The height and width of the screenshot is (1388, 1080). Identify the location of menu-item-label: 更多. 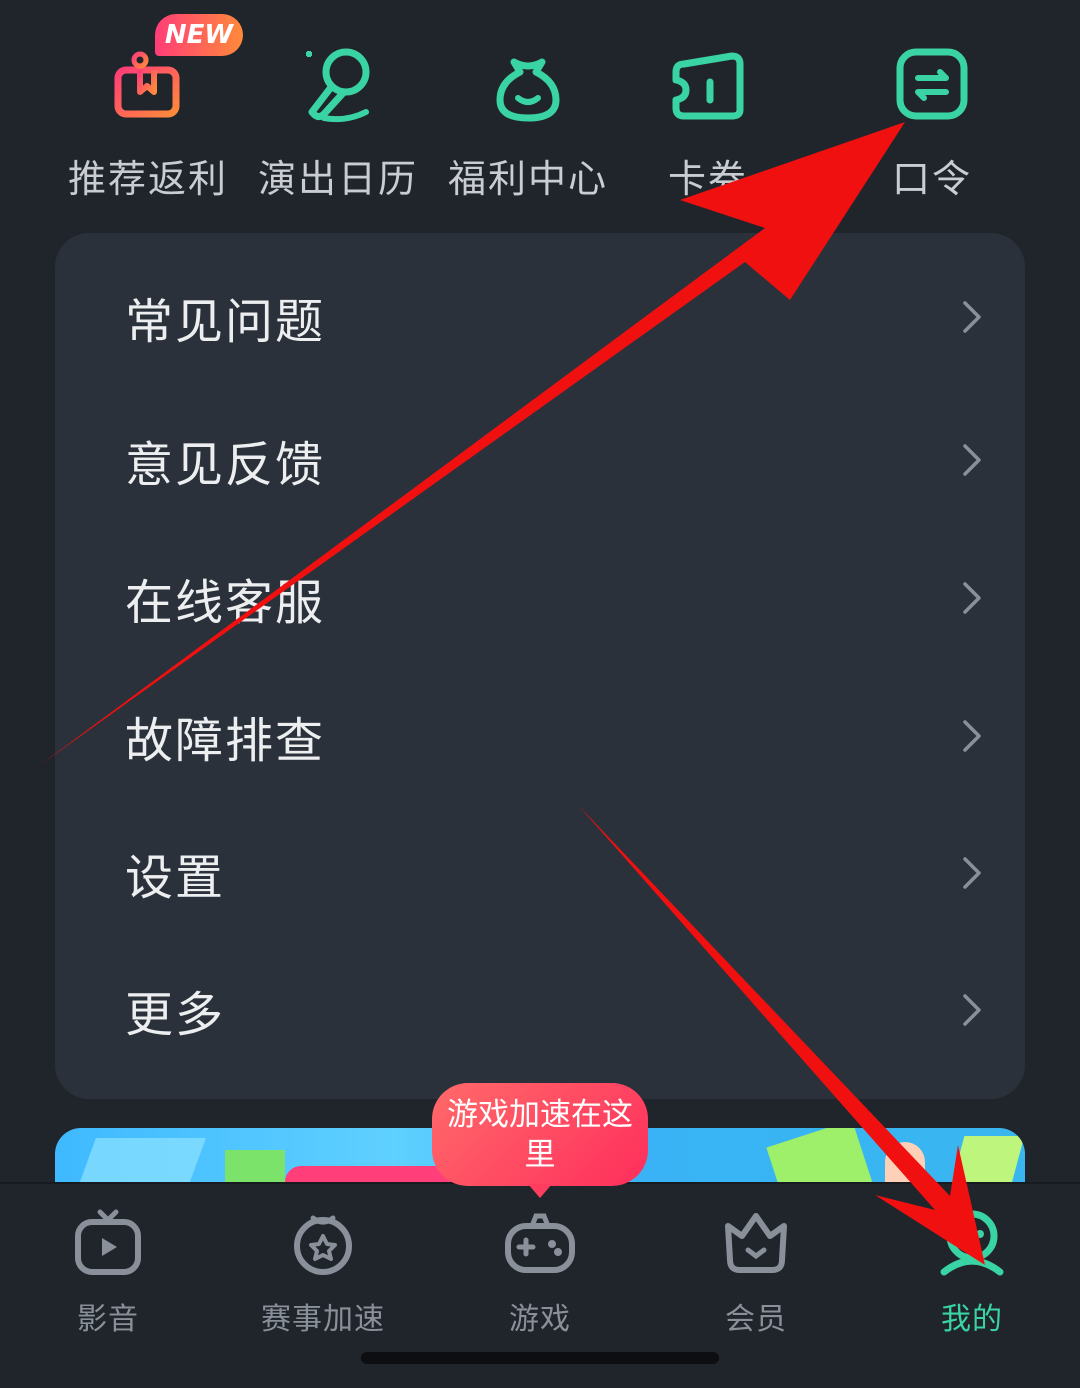
(175, 1015).